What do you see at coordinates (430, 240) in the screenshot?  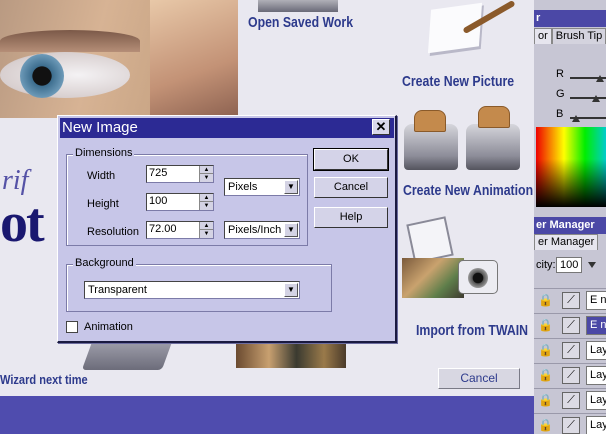 I see `scanner-lid-shape` at bounding box center [430, 240].